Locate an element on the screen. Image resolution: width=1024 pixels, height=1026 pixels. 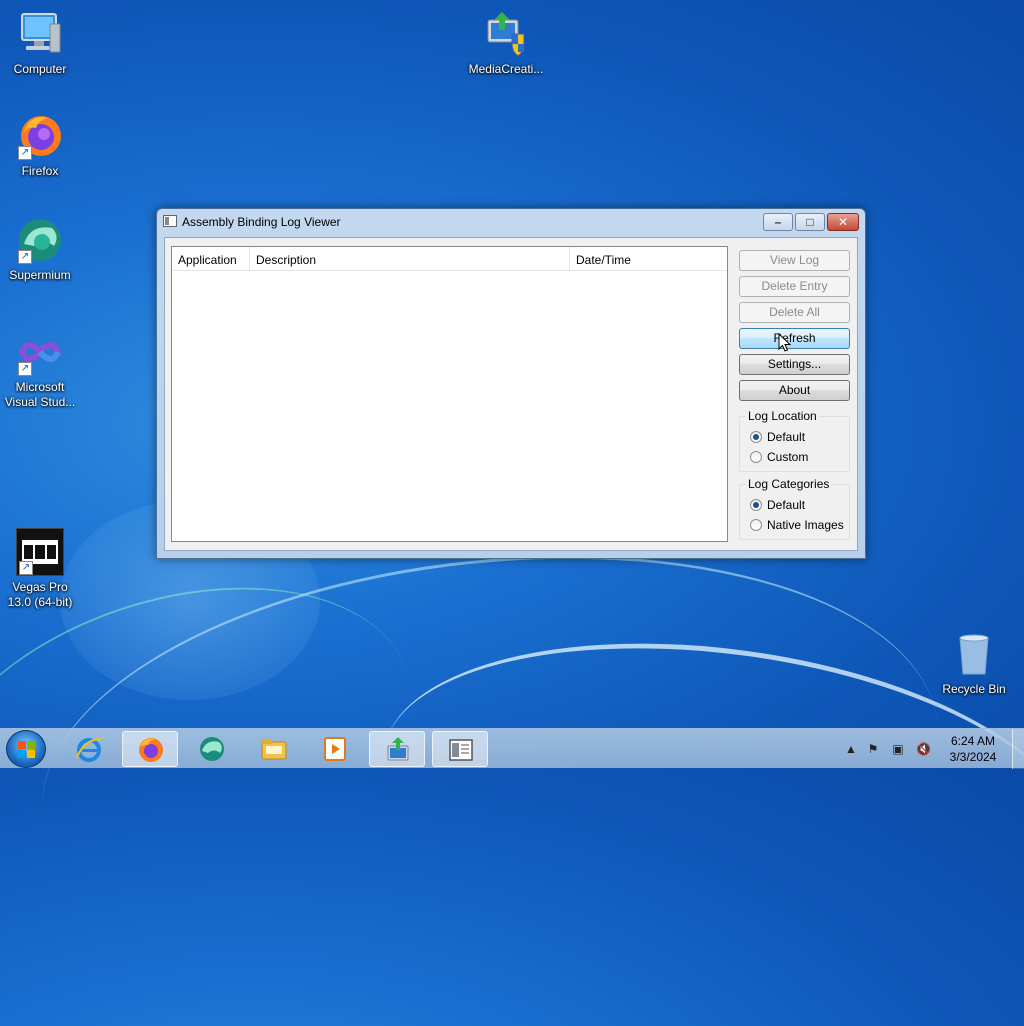
close-icon: ✕ is located at coordinates (843, 222).